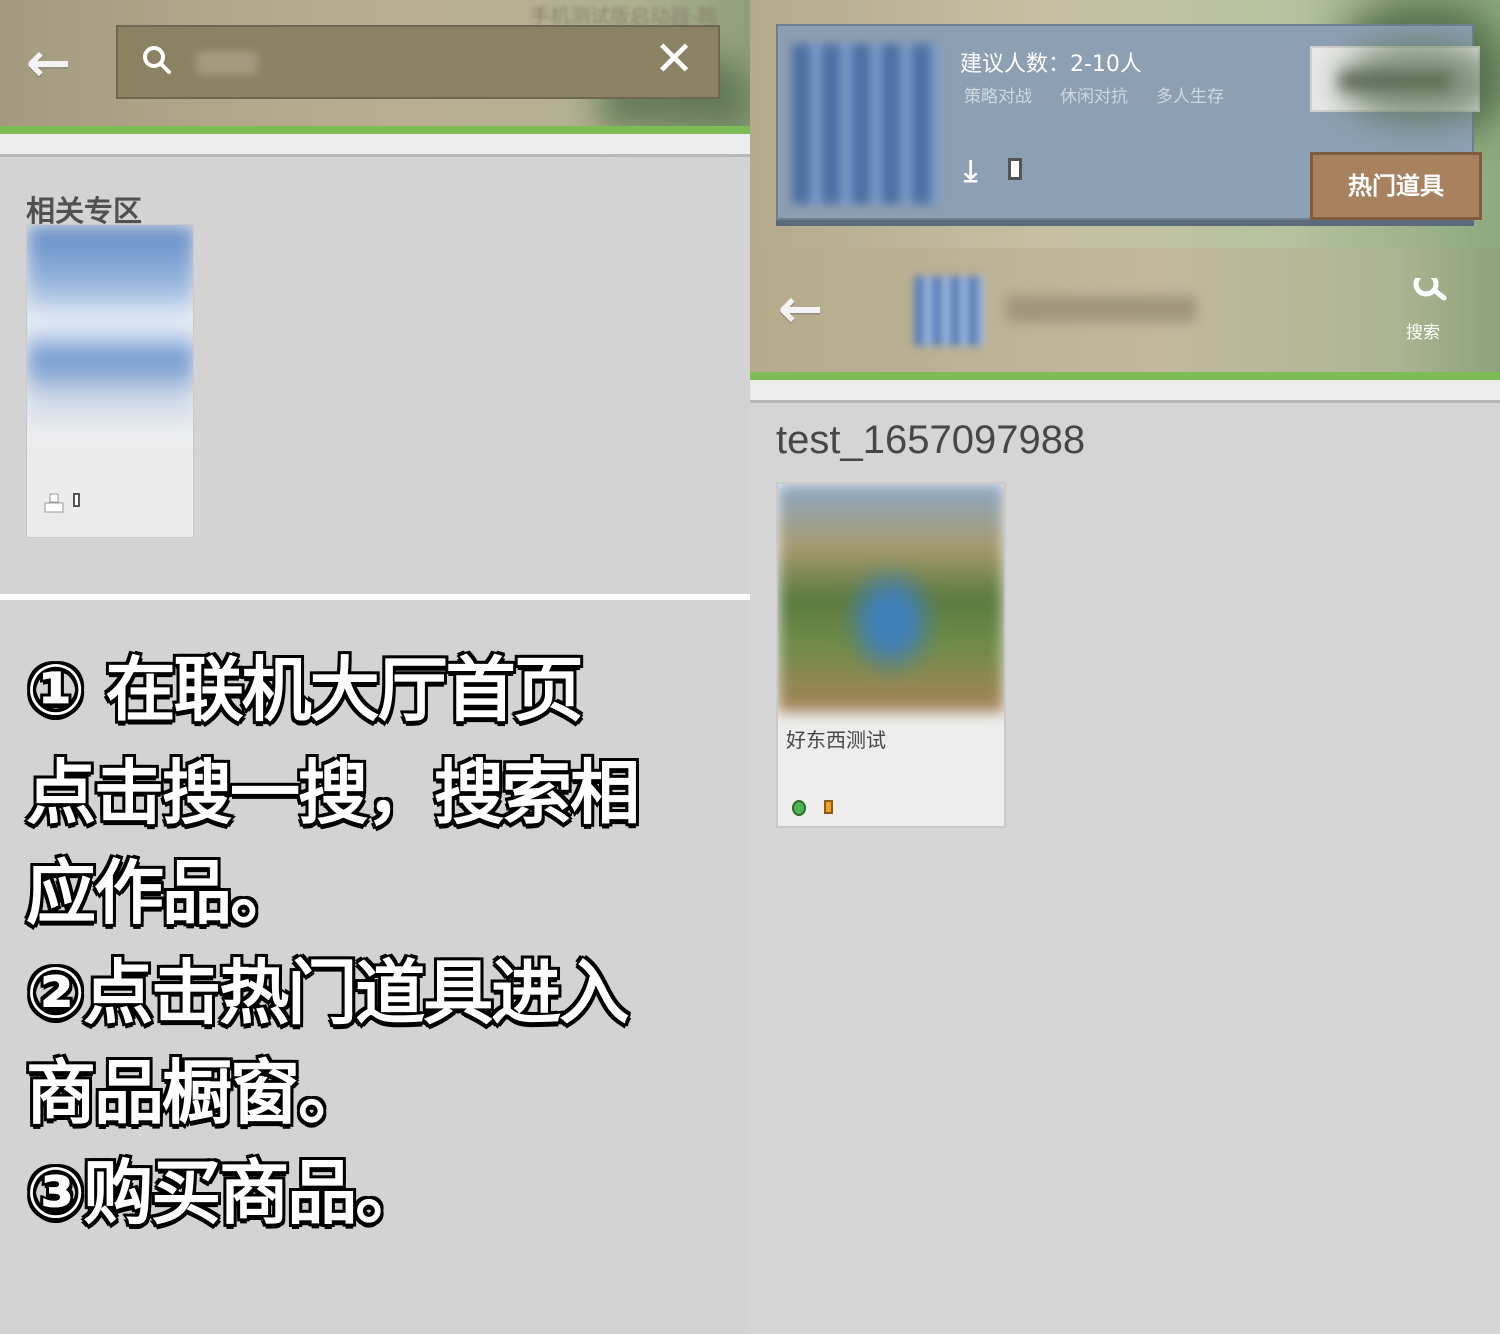 The height and width of the screenshot is (1334, 1500). What do you see at coordinates (891, 598) in the screenshot?
I see `item-thumbnail` at bounding box center [891, 598].